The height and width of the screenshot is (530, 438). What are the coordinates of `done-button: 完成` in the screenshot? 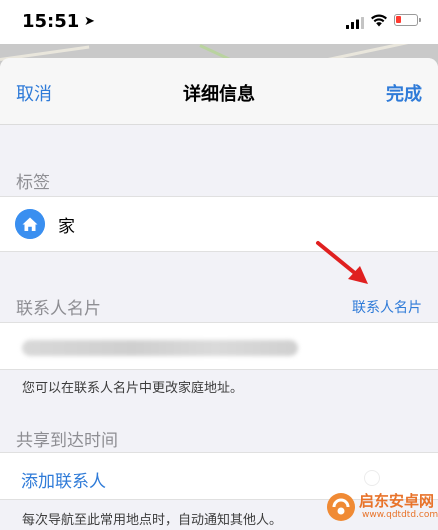 It's located at (404, 93).